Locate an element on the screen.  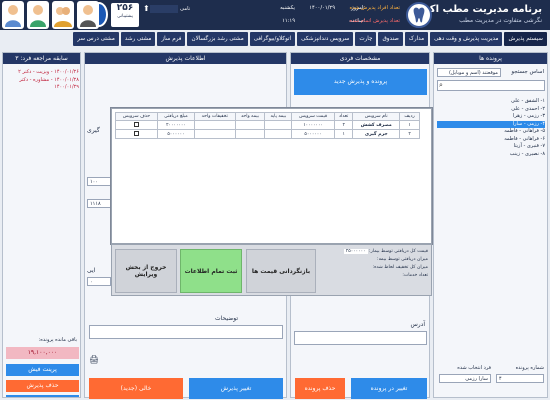
pay-button is located at coordinates (42, 396).